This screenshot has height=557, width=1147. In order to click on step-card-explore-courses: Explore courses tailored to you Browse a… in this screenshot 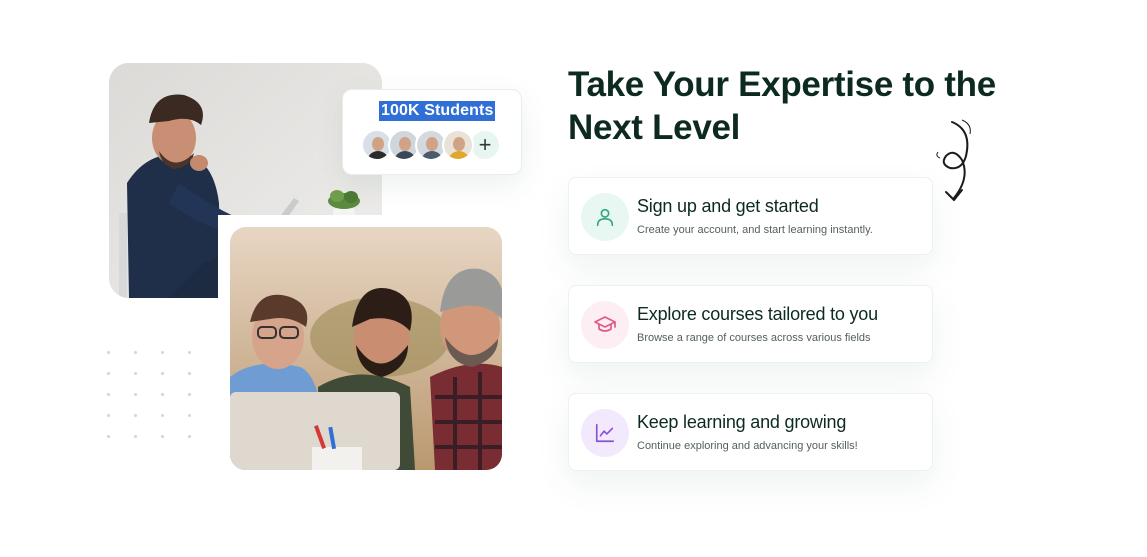, I will do `click(750, 324)`.